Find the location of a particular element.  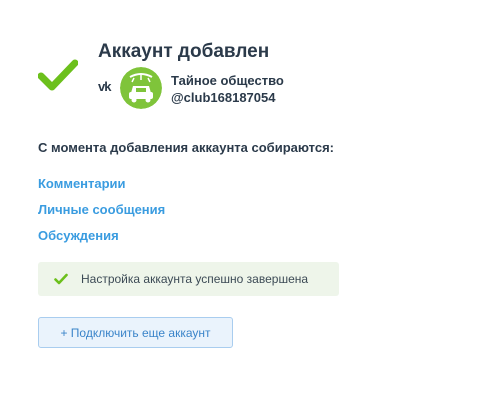

check-icon is located at coordinates (61, 279).